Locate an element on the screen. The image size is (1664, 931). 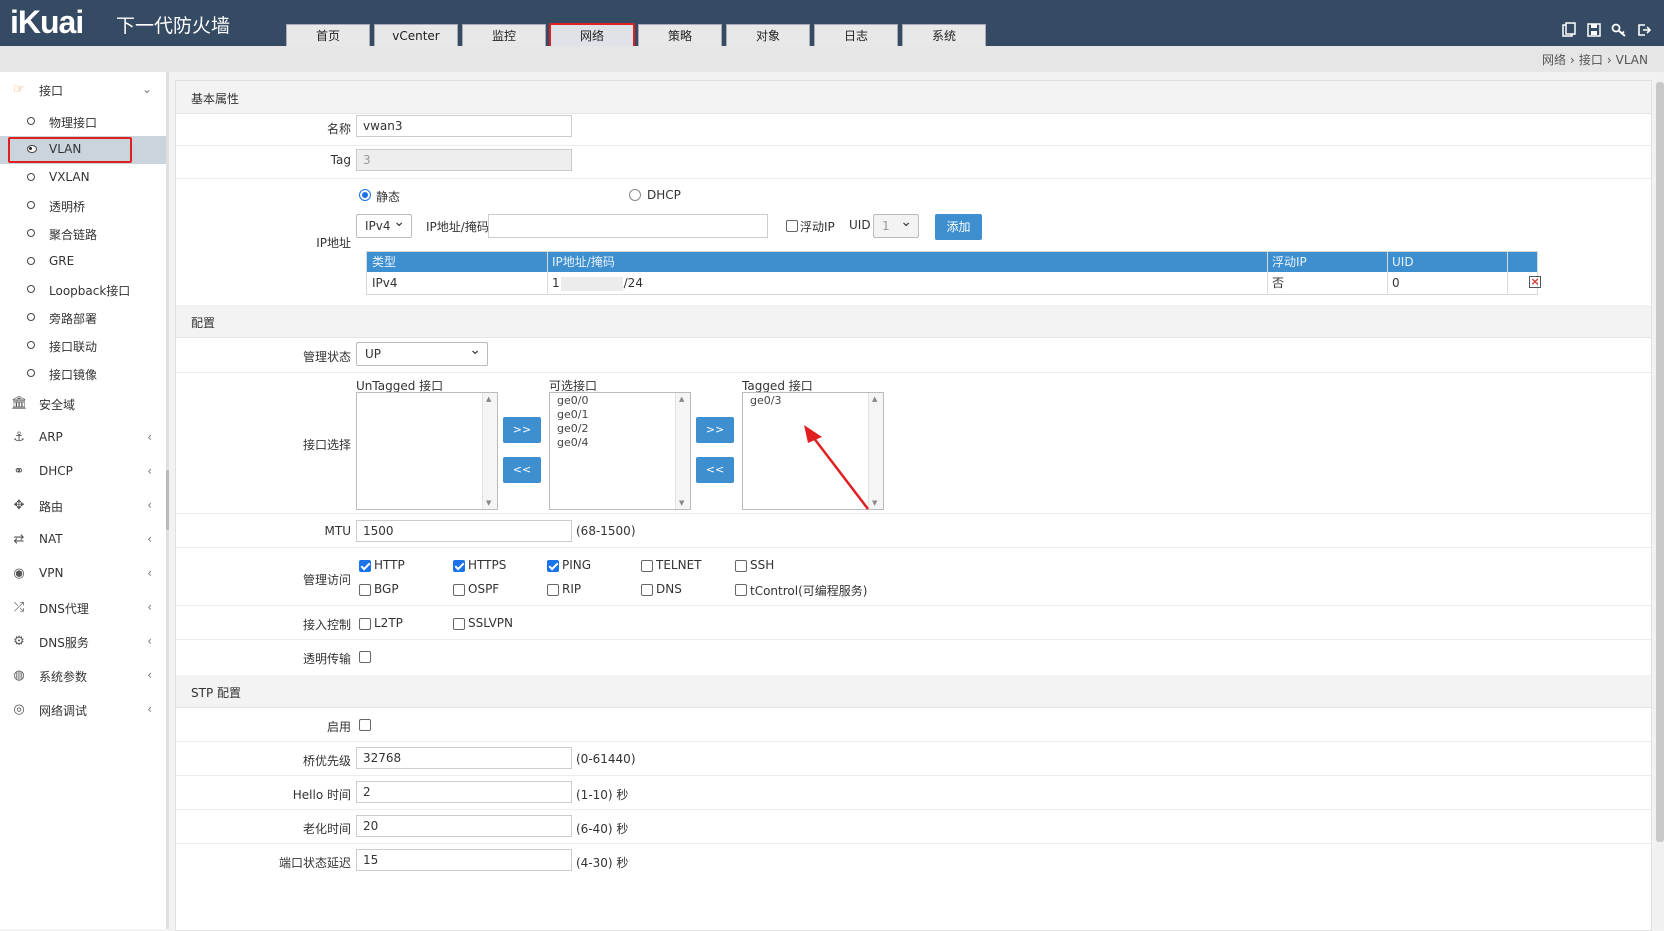
redacted-area is located at coordinates (591, 283).